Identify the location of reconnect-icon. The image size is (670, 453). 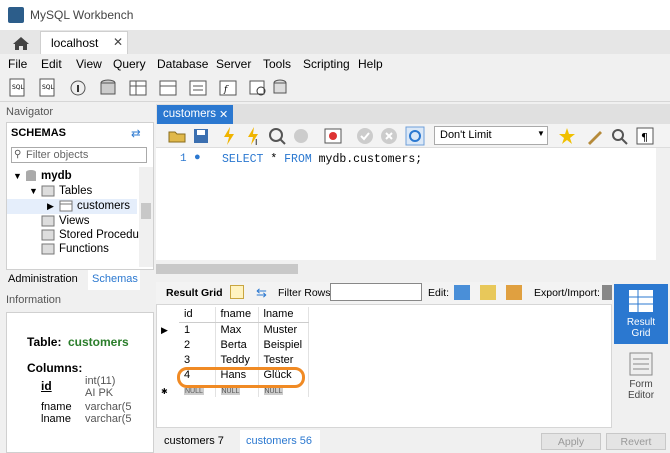
(280, 88).